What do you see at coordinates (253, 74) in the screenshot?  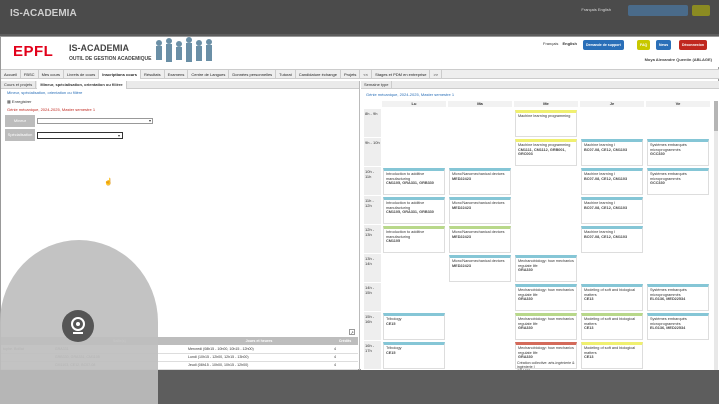 I see `nav-tab: Données personnelles` at bounding box center [253, 74].